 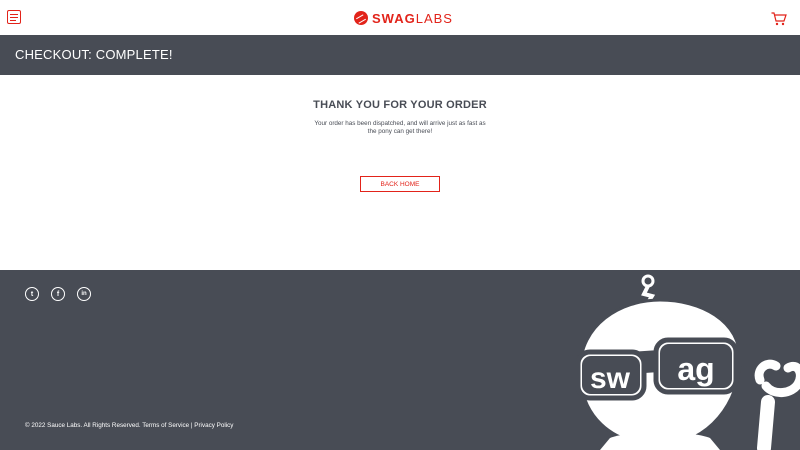 I want to click on swag-labs-logo-icon, so click(x=361, y=18).